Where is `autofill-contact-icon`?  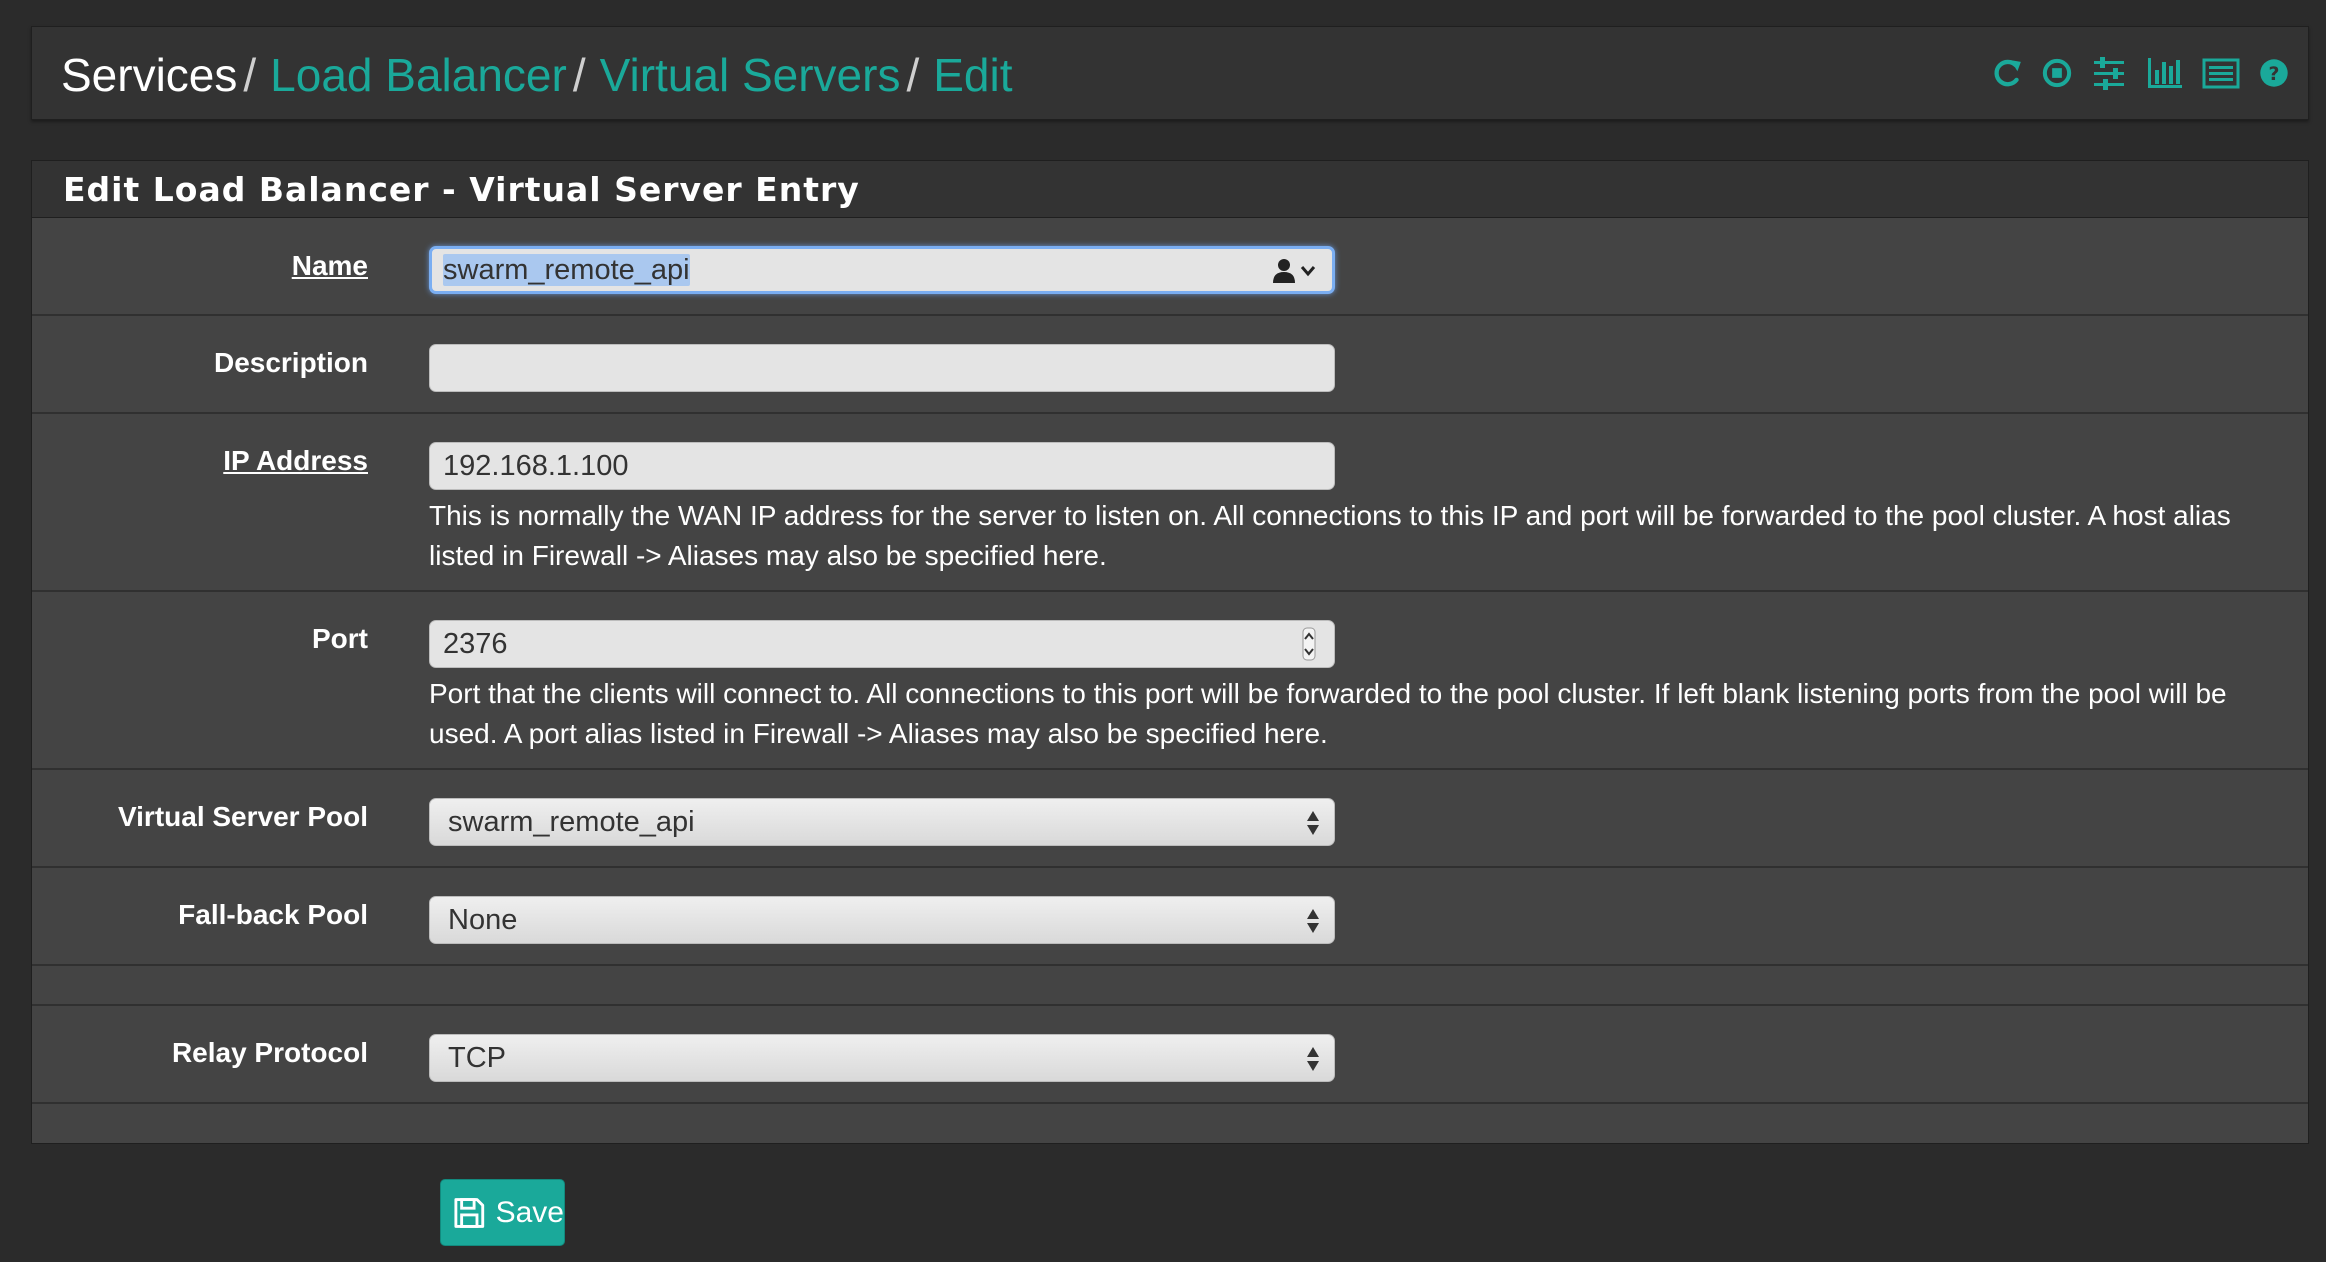
autofill-contact-icon is located at coordinates (1295, 271).